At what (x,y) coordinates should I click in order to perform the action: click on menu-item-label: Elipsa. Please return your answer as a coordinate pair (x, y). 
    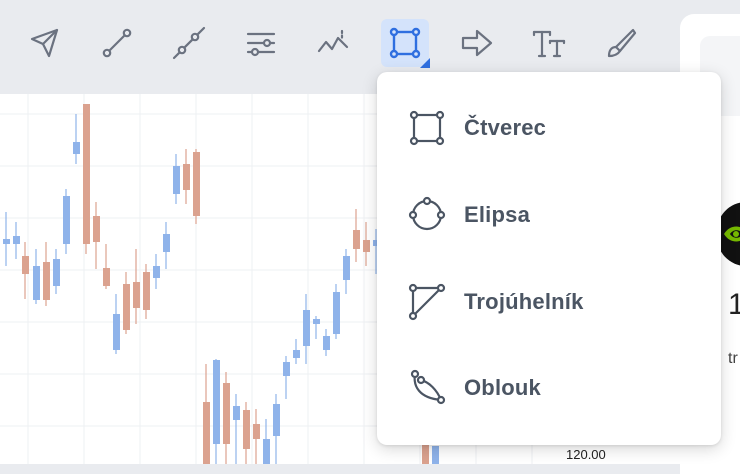
    Looking at the image, I should click on (497, 214).